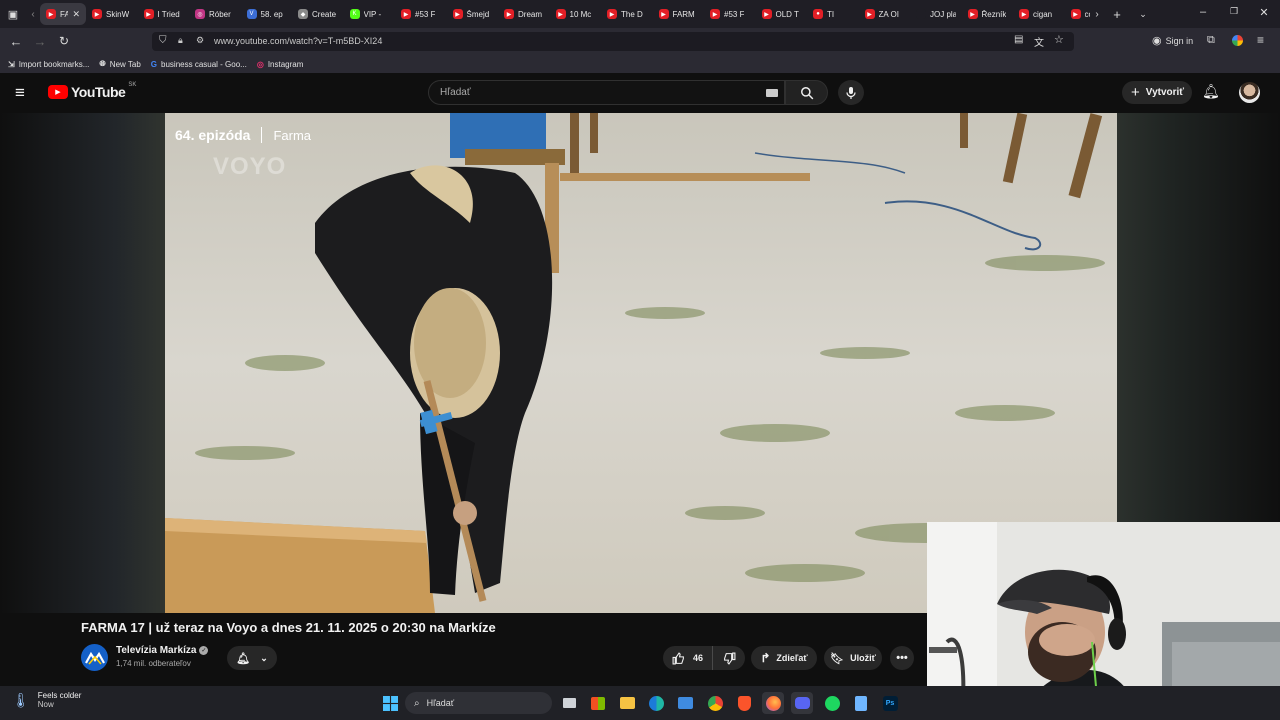 This screenshot has width=1280, height=720. Describe the element at coordinates (744, 703) in the screenshot. I see `brave-icon` at that location.